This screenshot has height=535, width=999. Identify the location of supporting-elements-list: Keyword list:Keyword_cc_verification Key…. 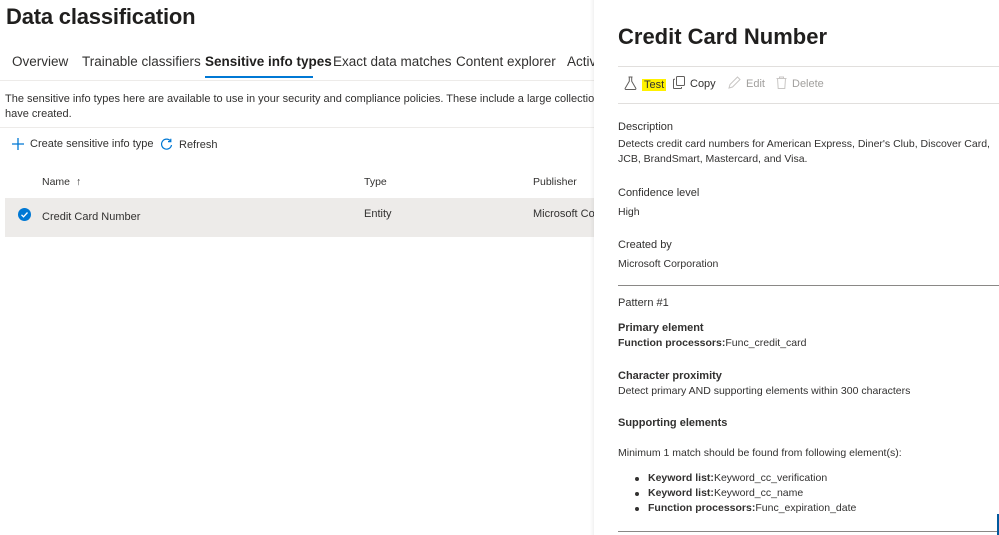
(744, 493).